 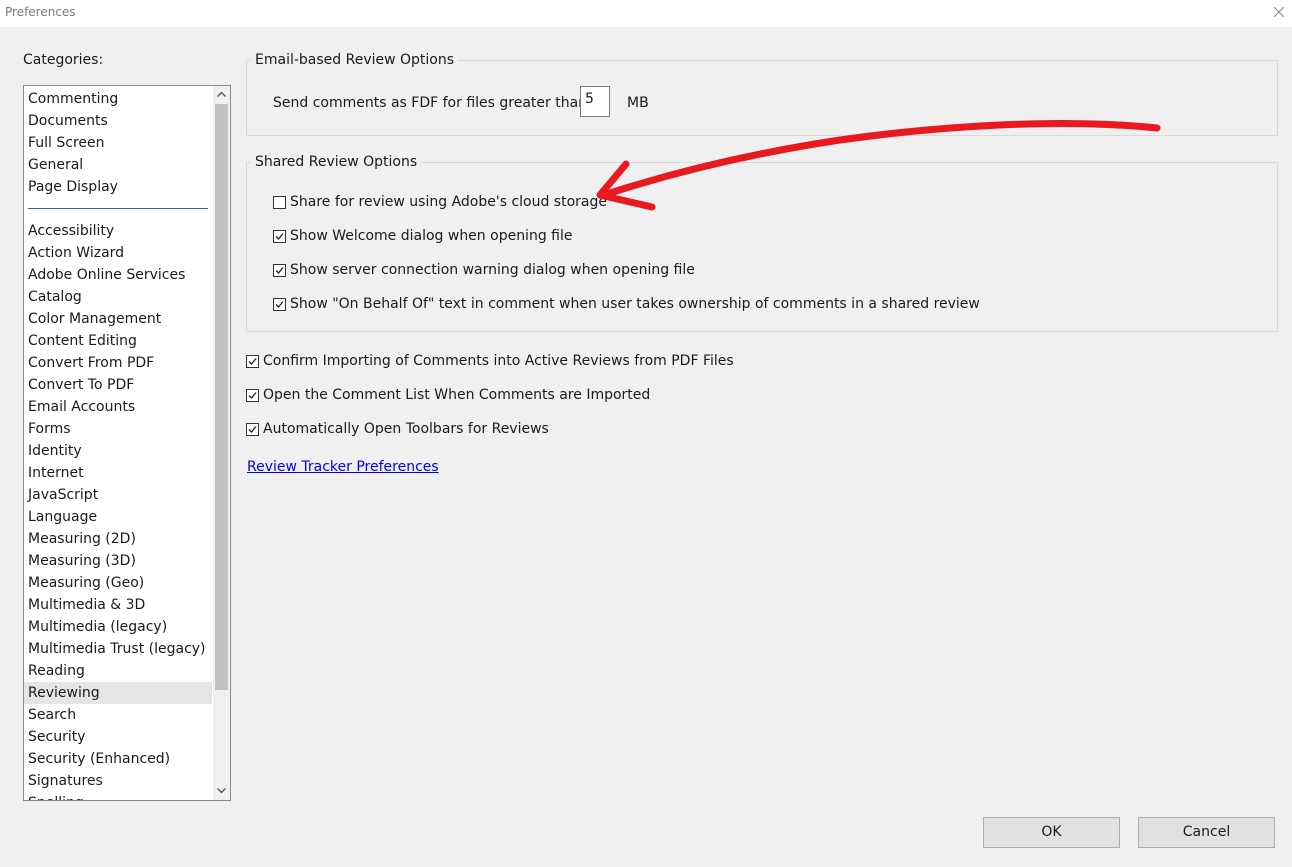 I want to click on category-item-convert-to-pdf: Convert To PDF, so click(x=118, y=385).